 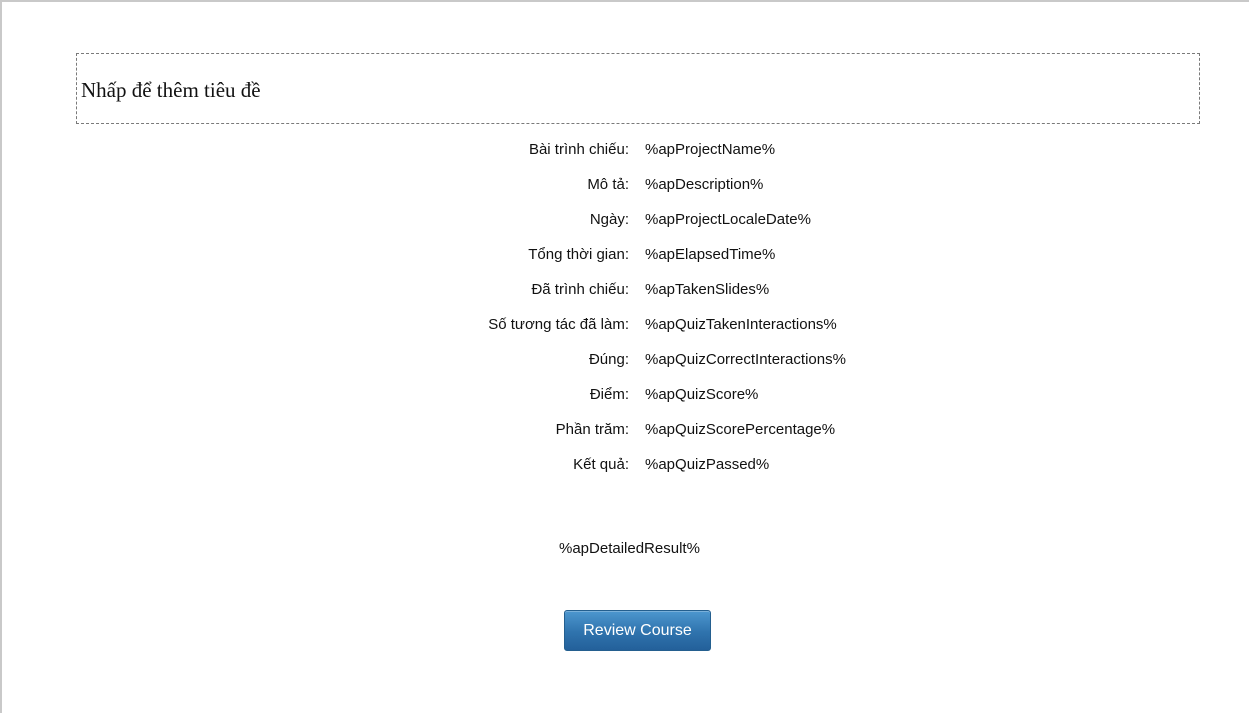 I want to click on detailed-result: %apDetailedResult%, so click(x=629, y=548).